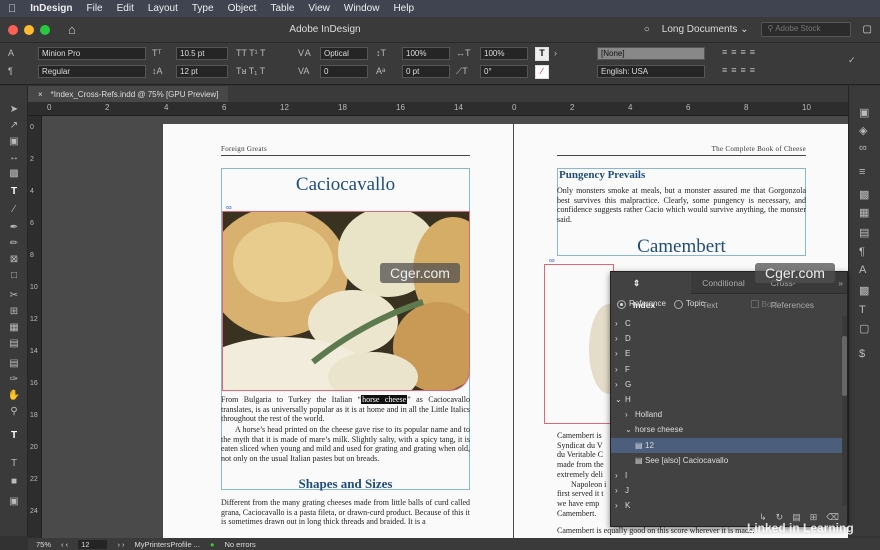 The image size is (880, 550). I want to click on page-tool-icon: ▣, so click(14, 142).